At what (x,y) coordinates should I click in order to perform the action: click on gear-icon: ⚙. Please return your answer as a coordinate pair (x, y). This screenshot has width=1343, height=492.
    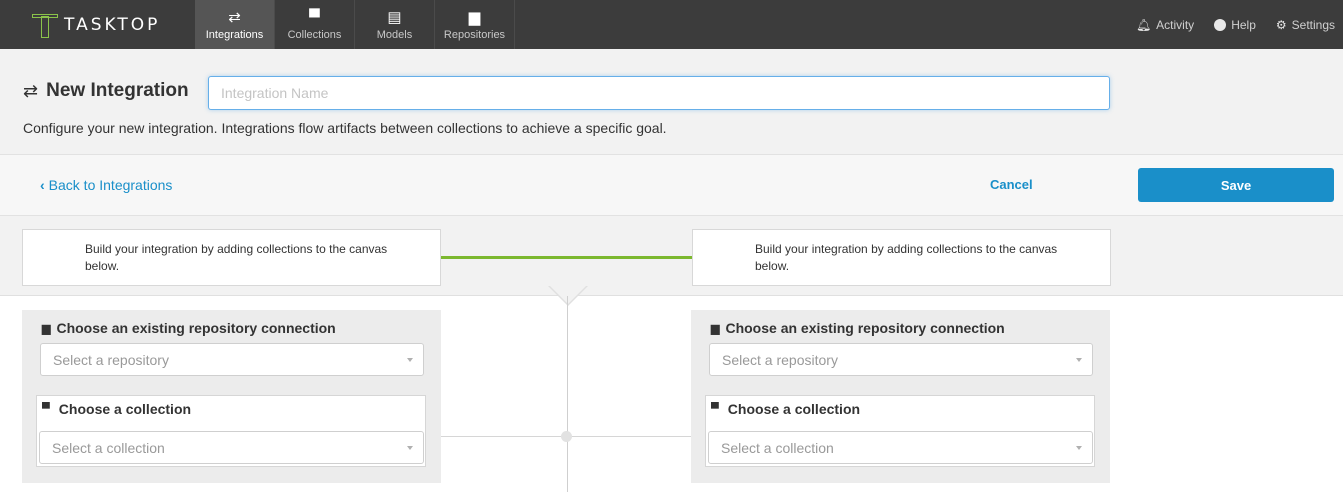
    Looking at the image, I should click on (1281, 24).